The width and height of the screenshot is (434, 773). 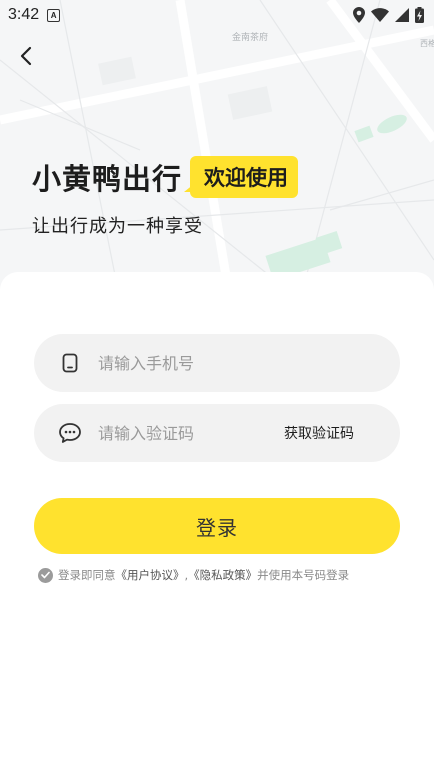 I want to click on login-button: 登录, so click(x=217, y=526).